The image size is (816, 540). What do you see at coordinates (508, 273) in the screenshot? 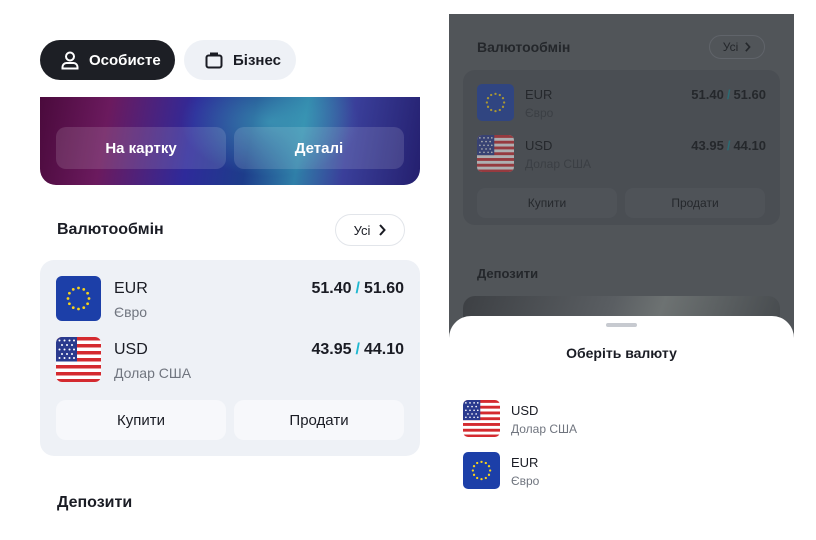
I see `deposits-section-title-dimmed: Депозити` at bounding box center [508, 273].